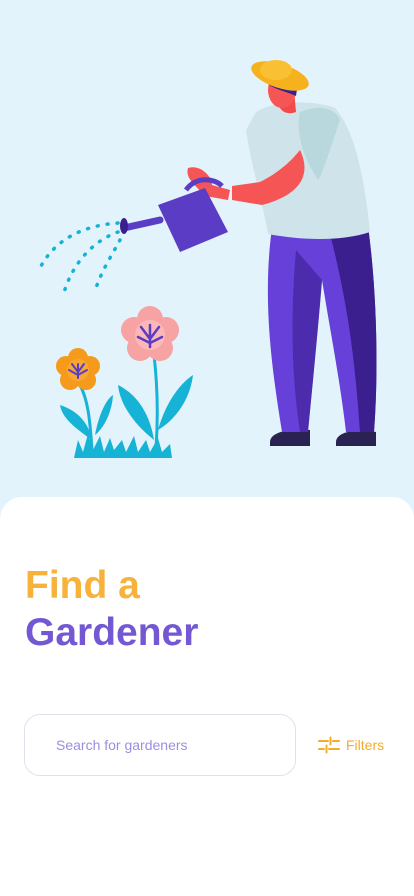  What do you see at coordinates (329, 745) in the screenshot?
I see `sliders-icon` at bounding box center [329, 745].